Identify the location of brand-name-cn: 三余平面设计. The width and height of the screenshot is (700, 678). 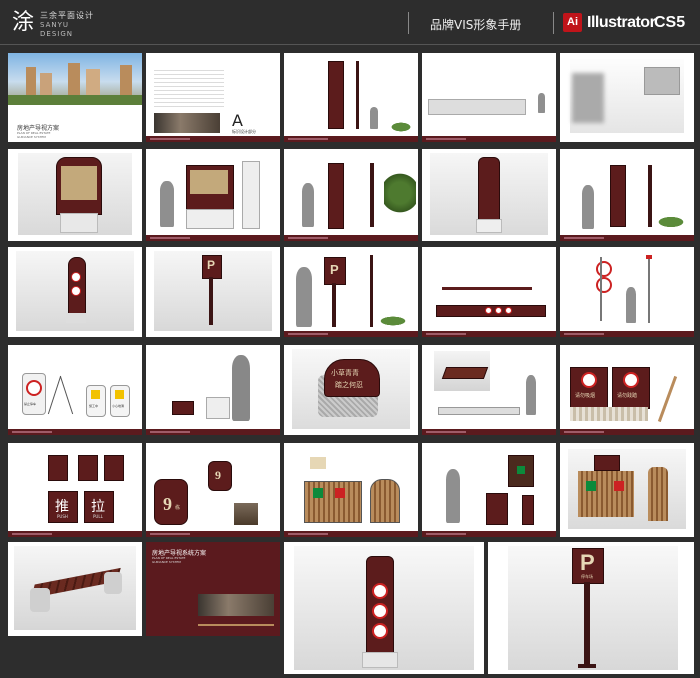
(67, 15).